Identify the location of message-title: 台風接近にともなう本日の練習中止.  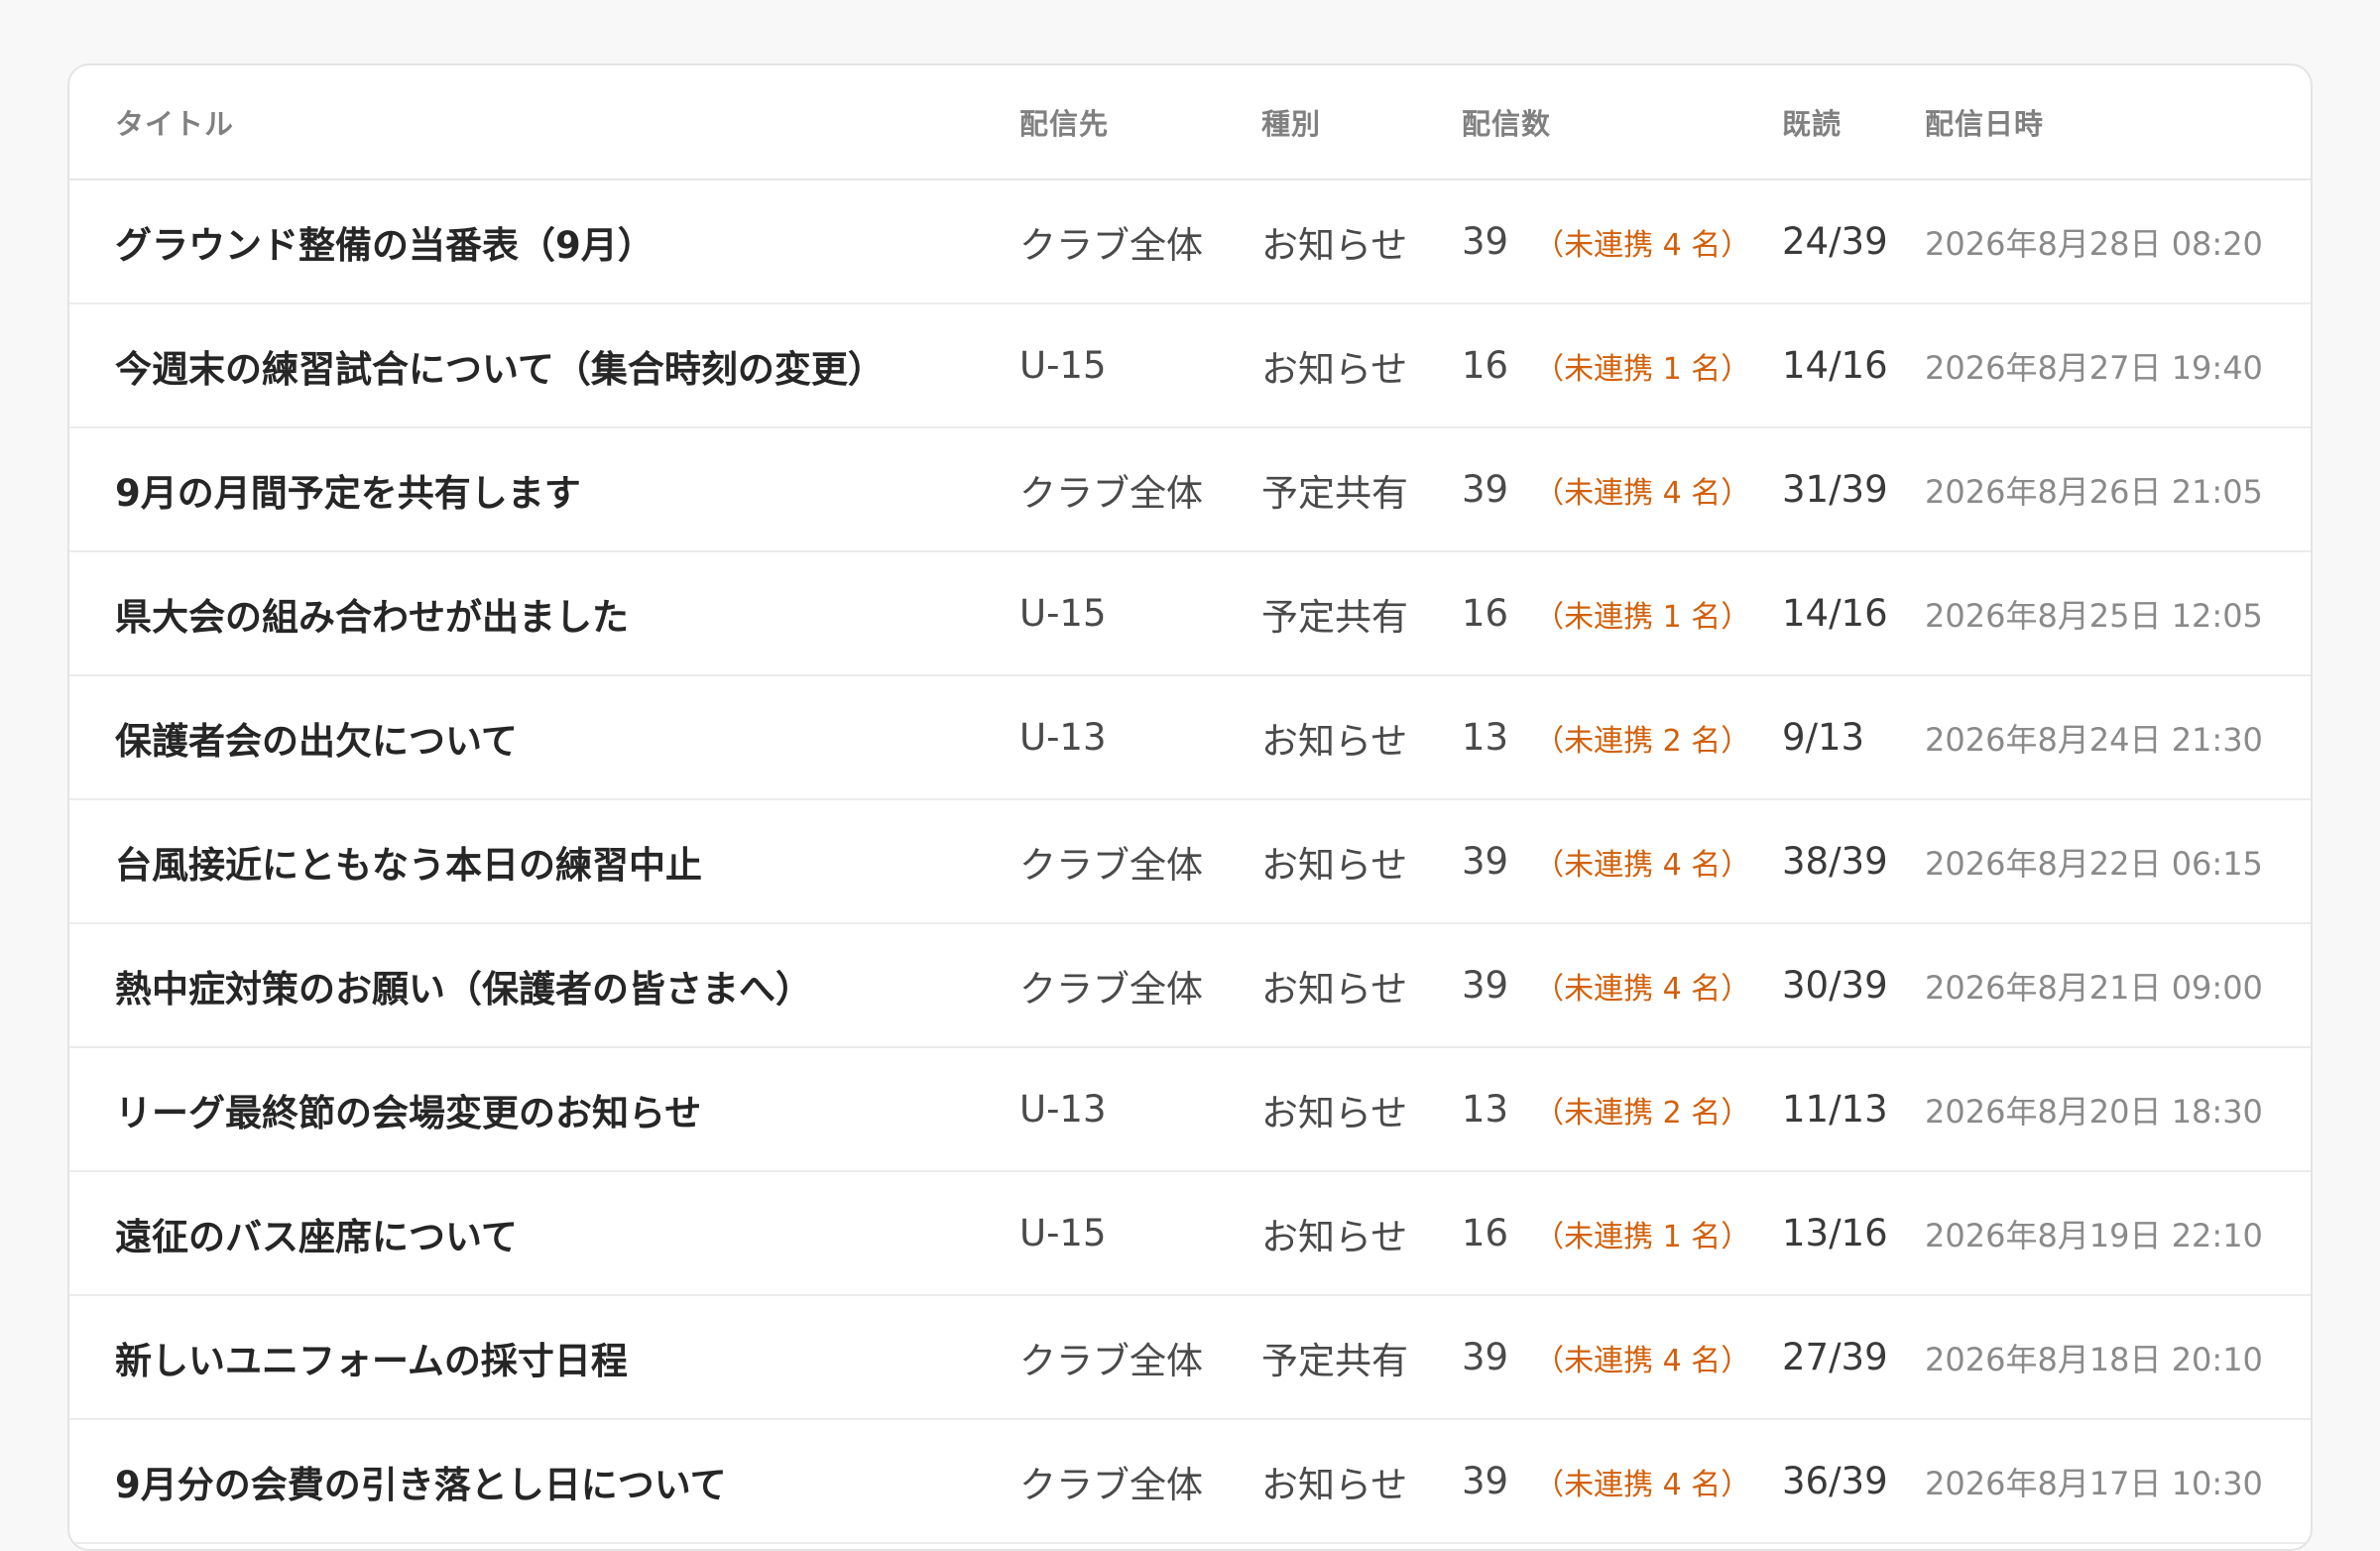
(561, 861).